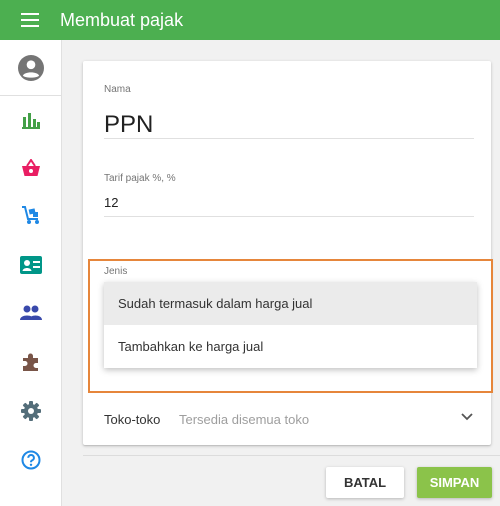 Image resolution: width=500 pixels, height=506 pixels. I want to click on people-icon, so click(31, 312).